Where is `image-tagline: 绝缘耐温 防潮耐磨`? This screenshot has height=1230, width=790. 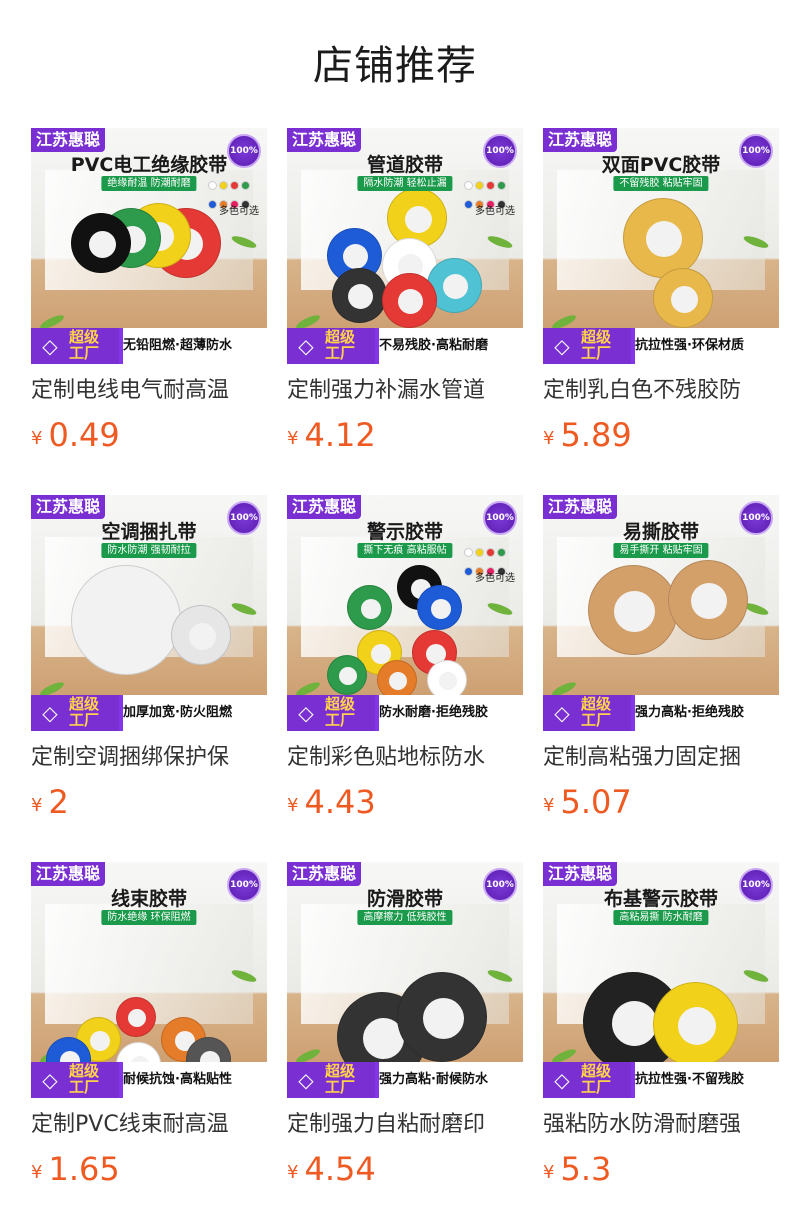 image-tagline: 绝缘耐温 防潮耐磨 is located at coordinates (149, 183).